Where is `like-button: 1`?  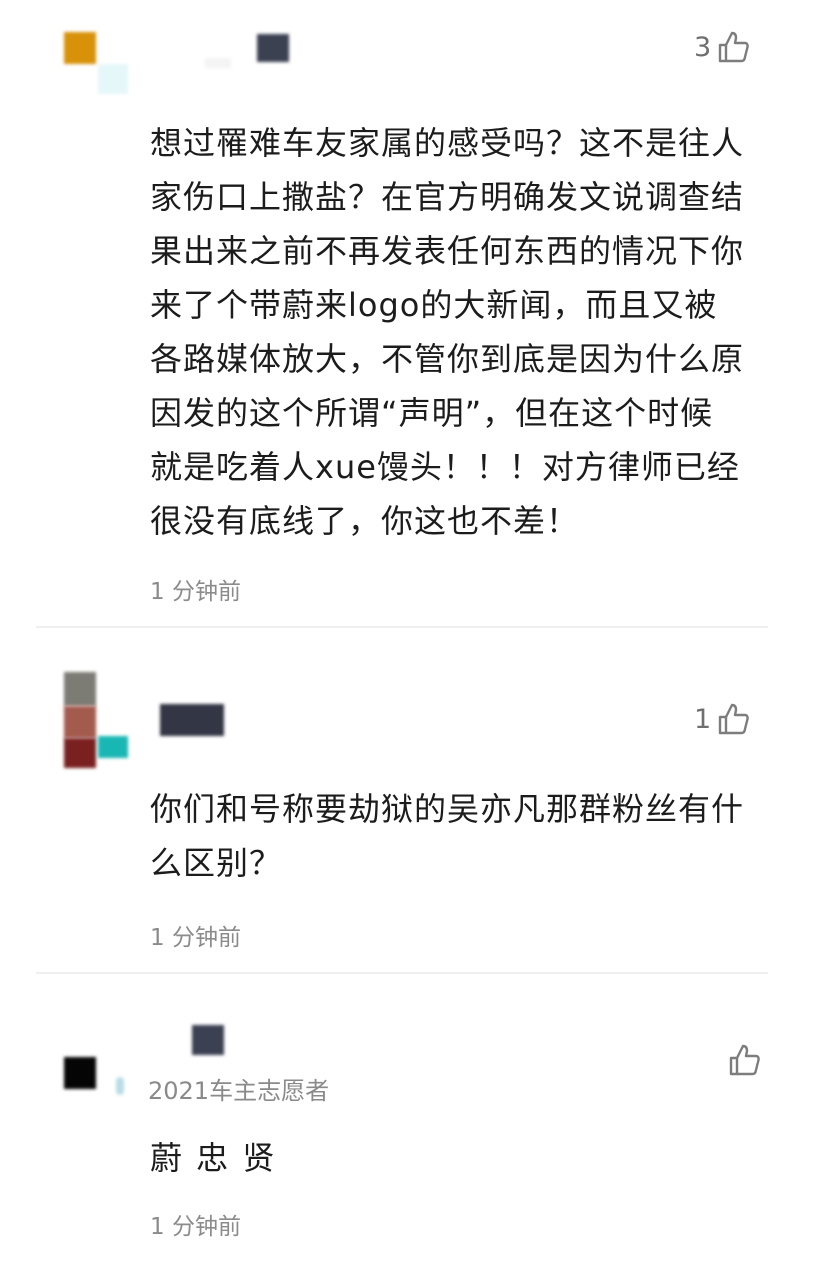 like-button: 1 is located at coordinates (722, 719).